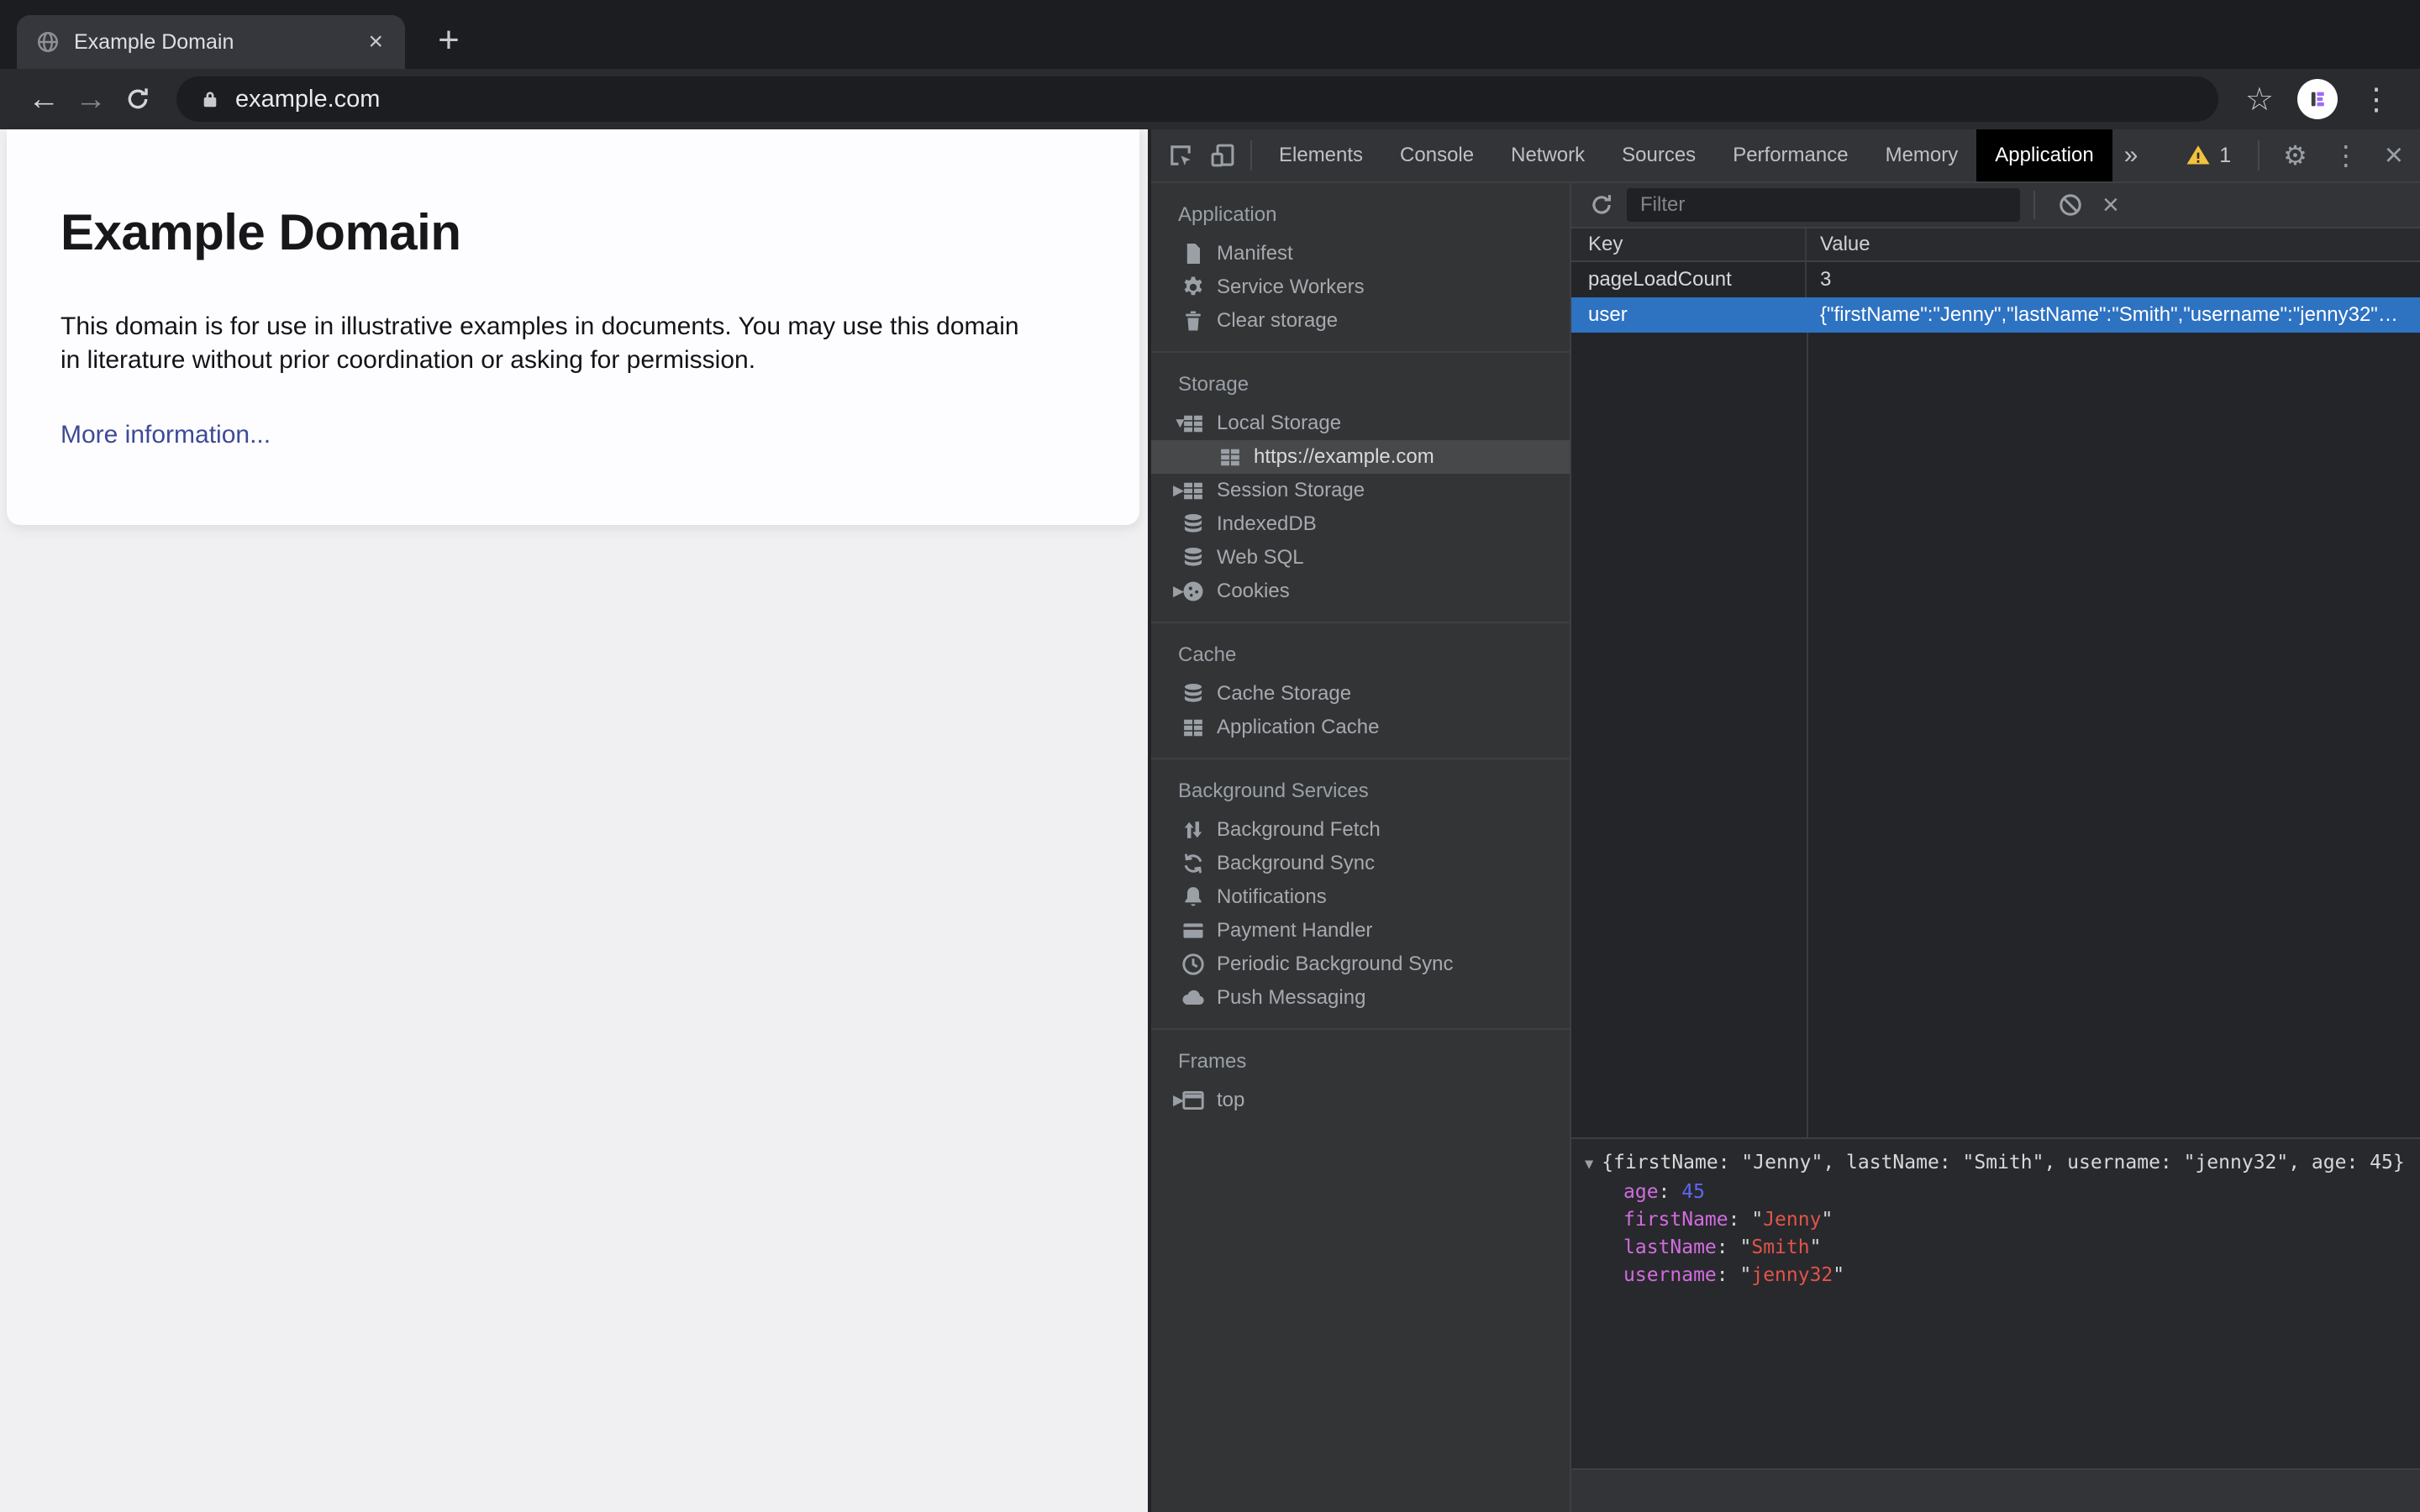 The width and height of the screenshot is (2420, 1512). What do you see at coordinates (1995, 1490) in the screenshot?
I see `devtools-footer-strip` at bounding box center [1995, 1490].